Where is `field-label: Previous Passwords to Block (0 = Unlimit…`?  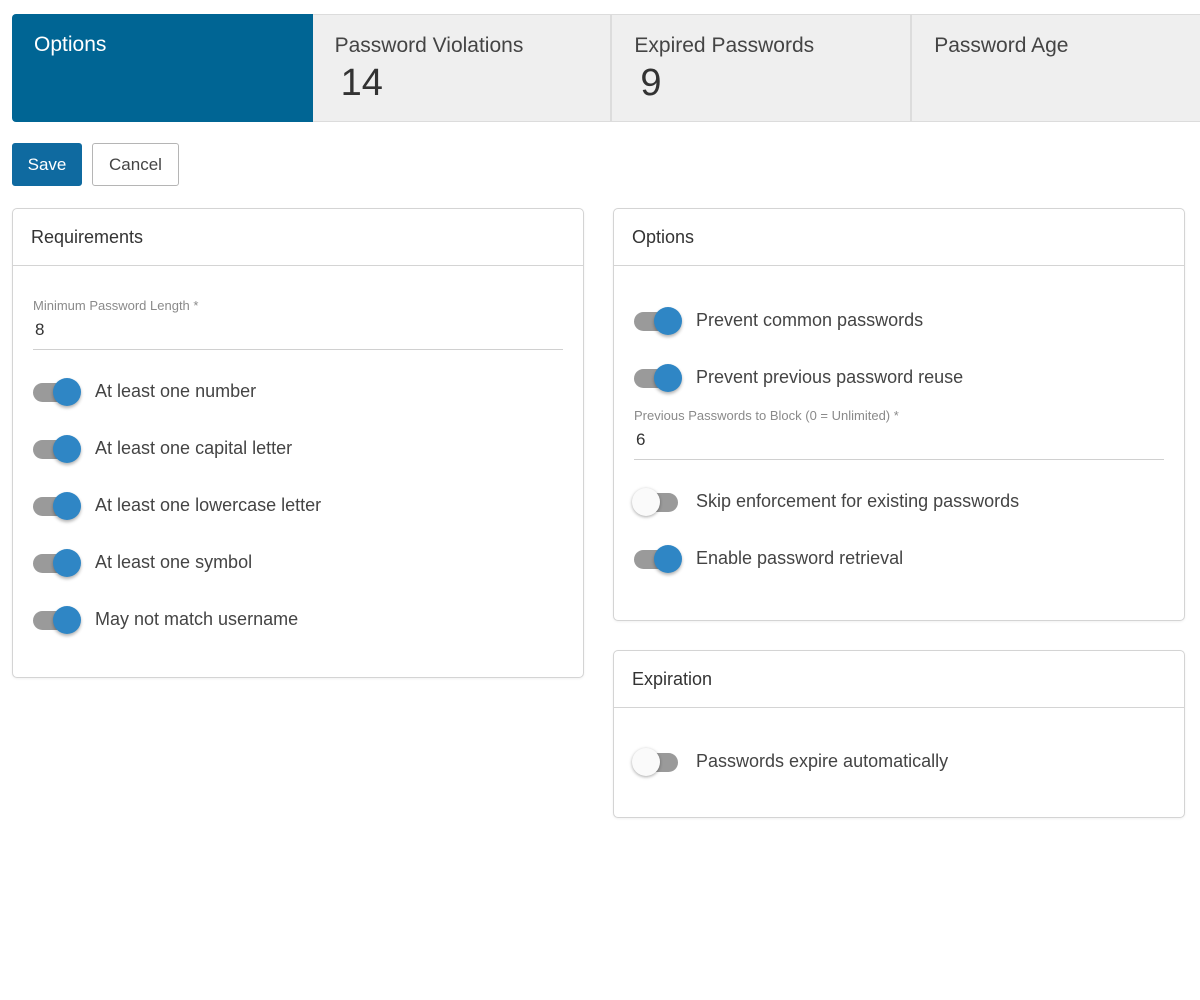
field-label: Previous Passwords to Block (0 = Unlimit… is located at coordinates (766, 415).